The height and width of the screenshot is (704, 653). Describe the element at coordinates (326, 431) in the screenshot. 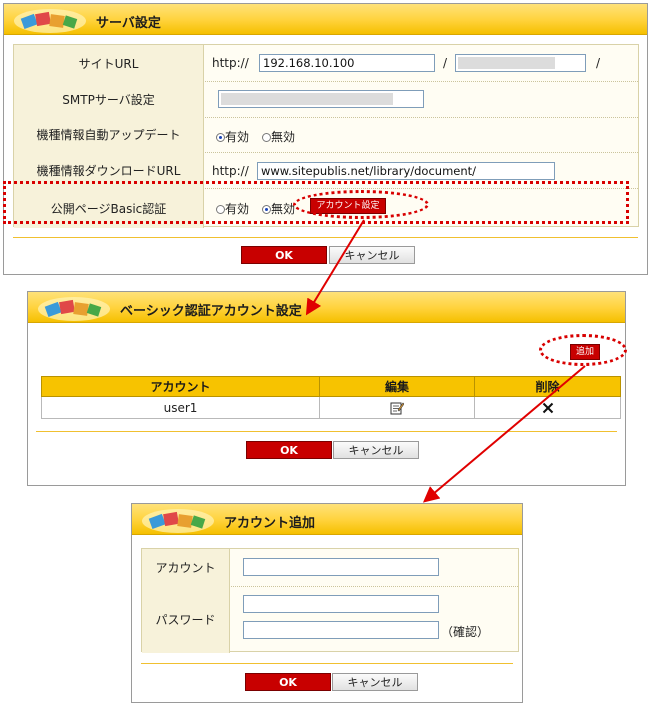

I see `basic-auth-divider` at that location.